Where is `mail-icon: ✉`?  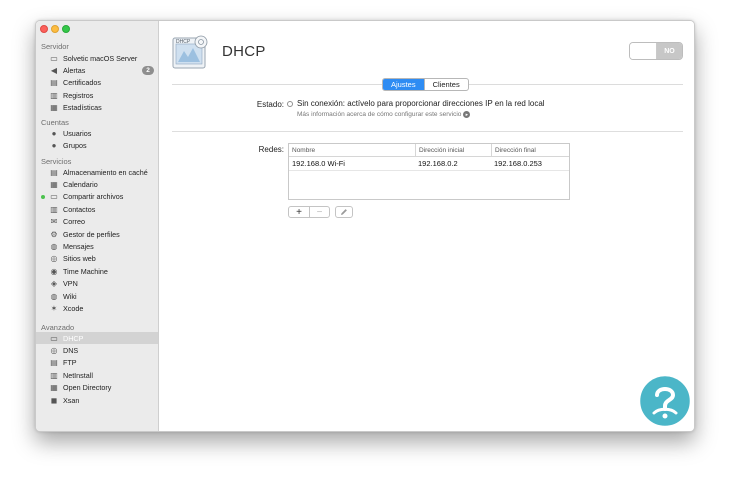 mail-icon: ✉ is located at coordinates (54, 222).